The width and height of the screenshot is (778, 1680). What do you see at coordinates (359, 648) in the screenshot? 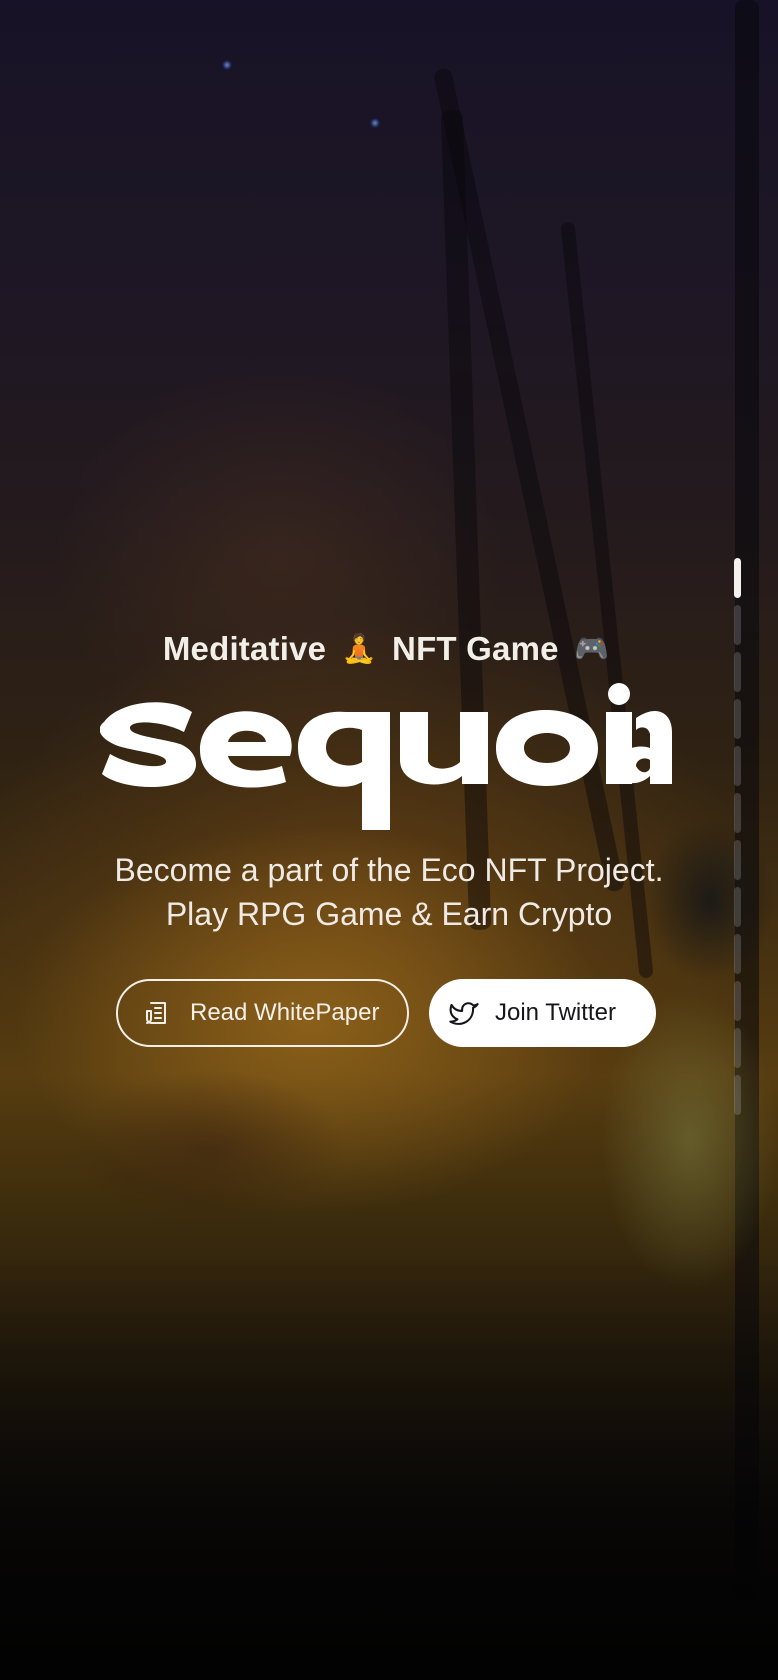
I see `meditation-emoji-icon: 🧘` at bounding box center [359, 648].